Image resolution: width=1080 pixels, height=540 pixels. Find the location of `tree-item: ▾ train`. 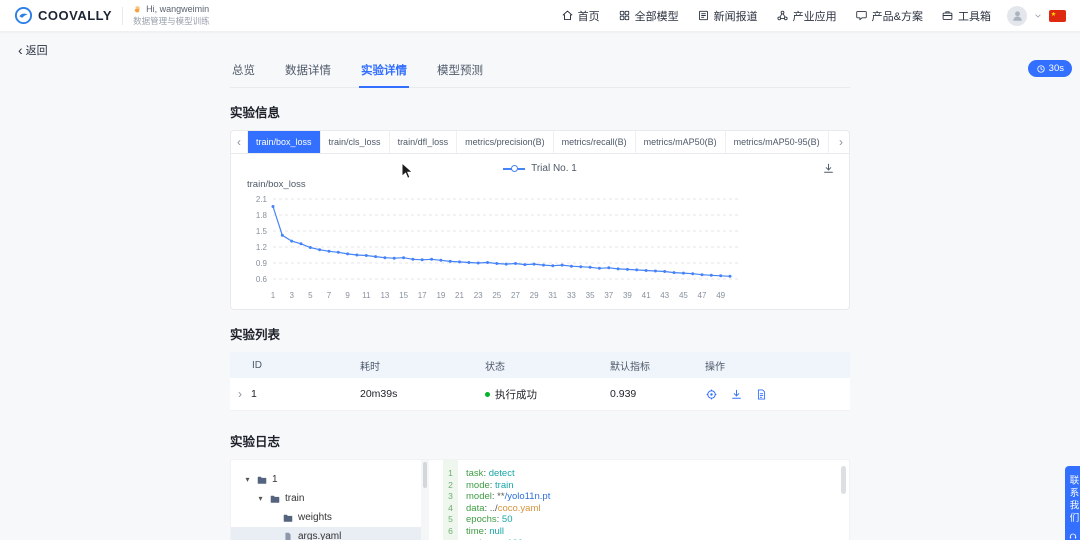

tree-item: ▾ train is located at coordinates (326, 498).